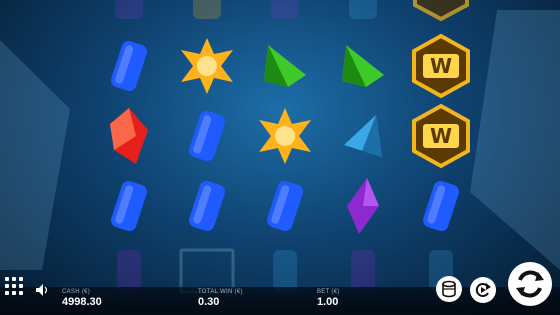 The width and height of the screenshot is (560, 315). What do you see at coordinates (82, 302) in the screenshot?
I see `cash-value: 4998.30` at bounding box center [82, 302].